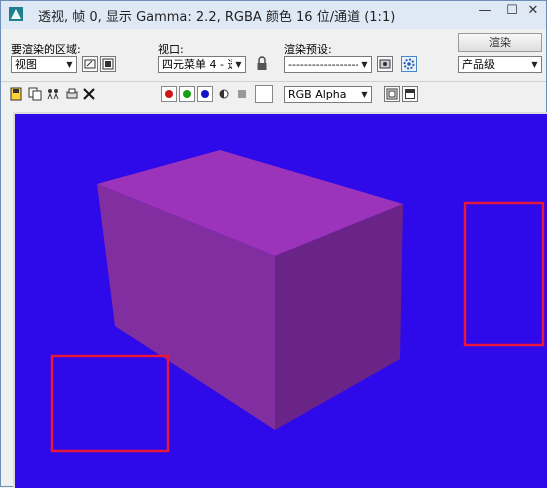  I want to click on area-to-render-value: 视图, so click(26, 64).